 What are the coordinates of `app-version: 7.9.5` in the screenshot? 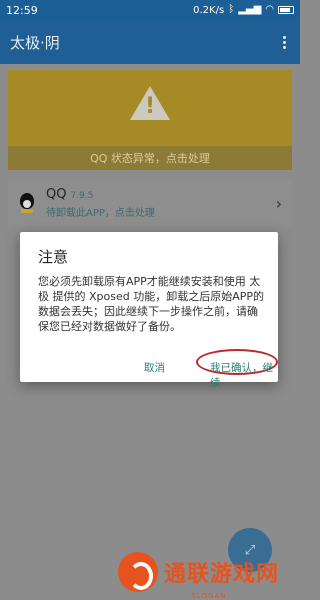 It's located at (82, 196).